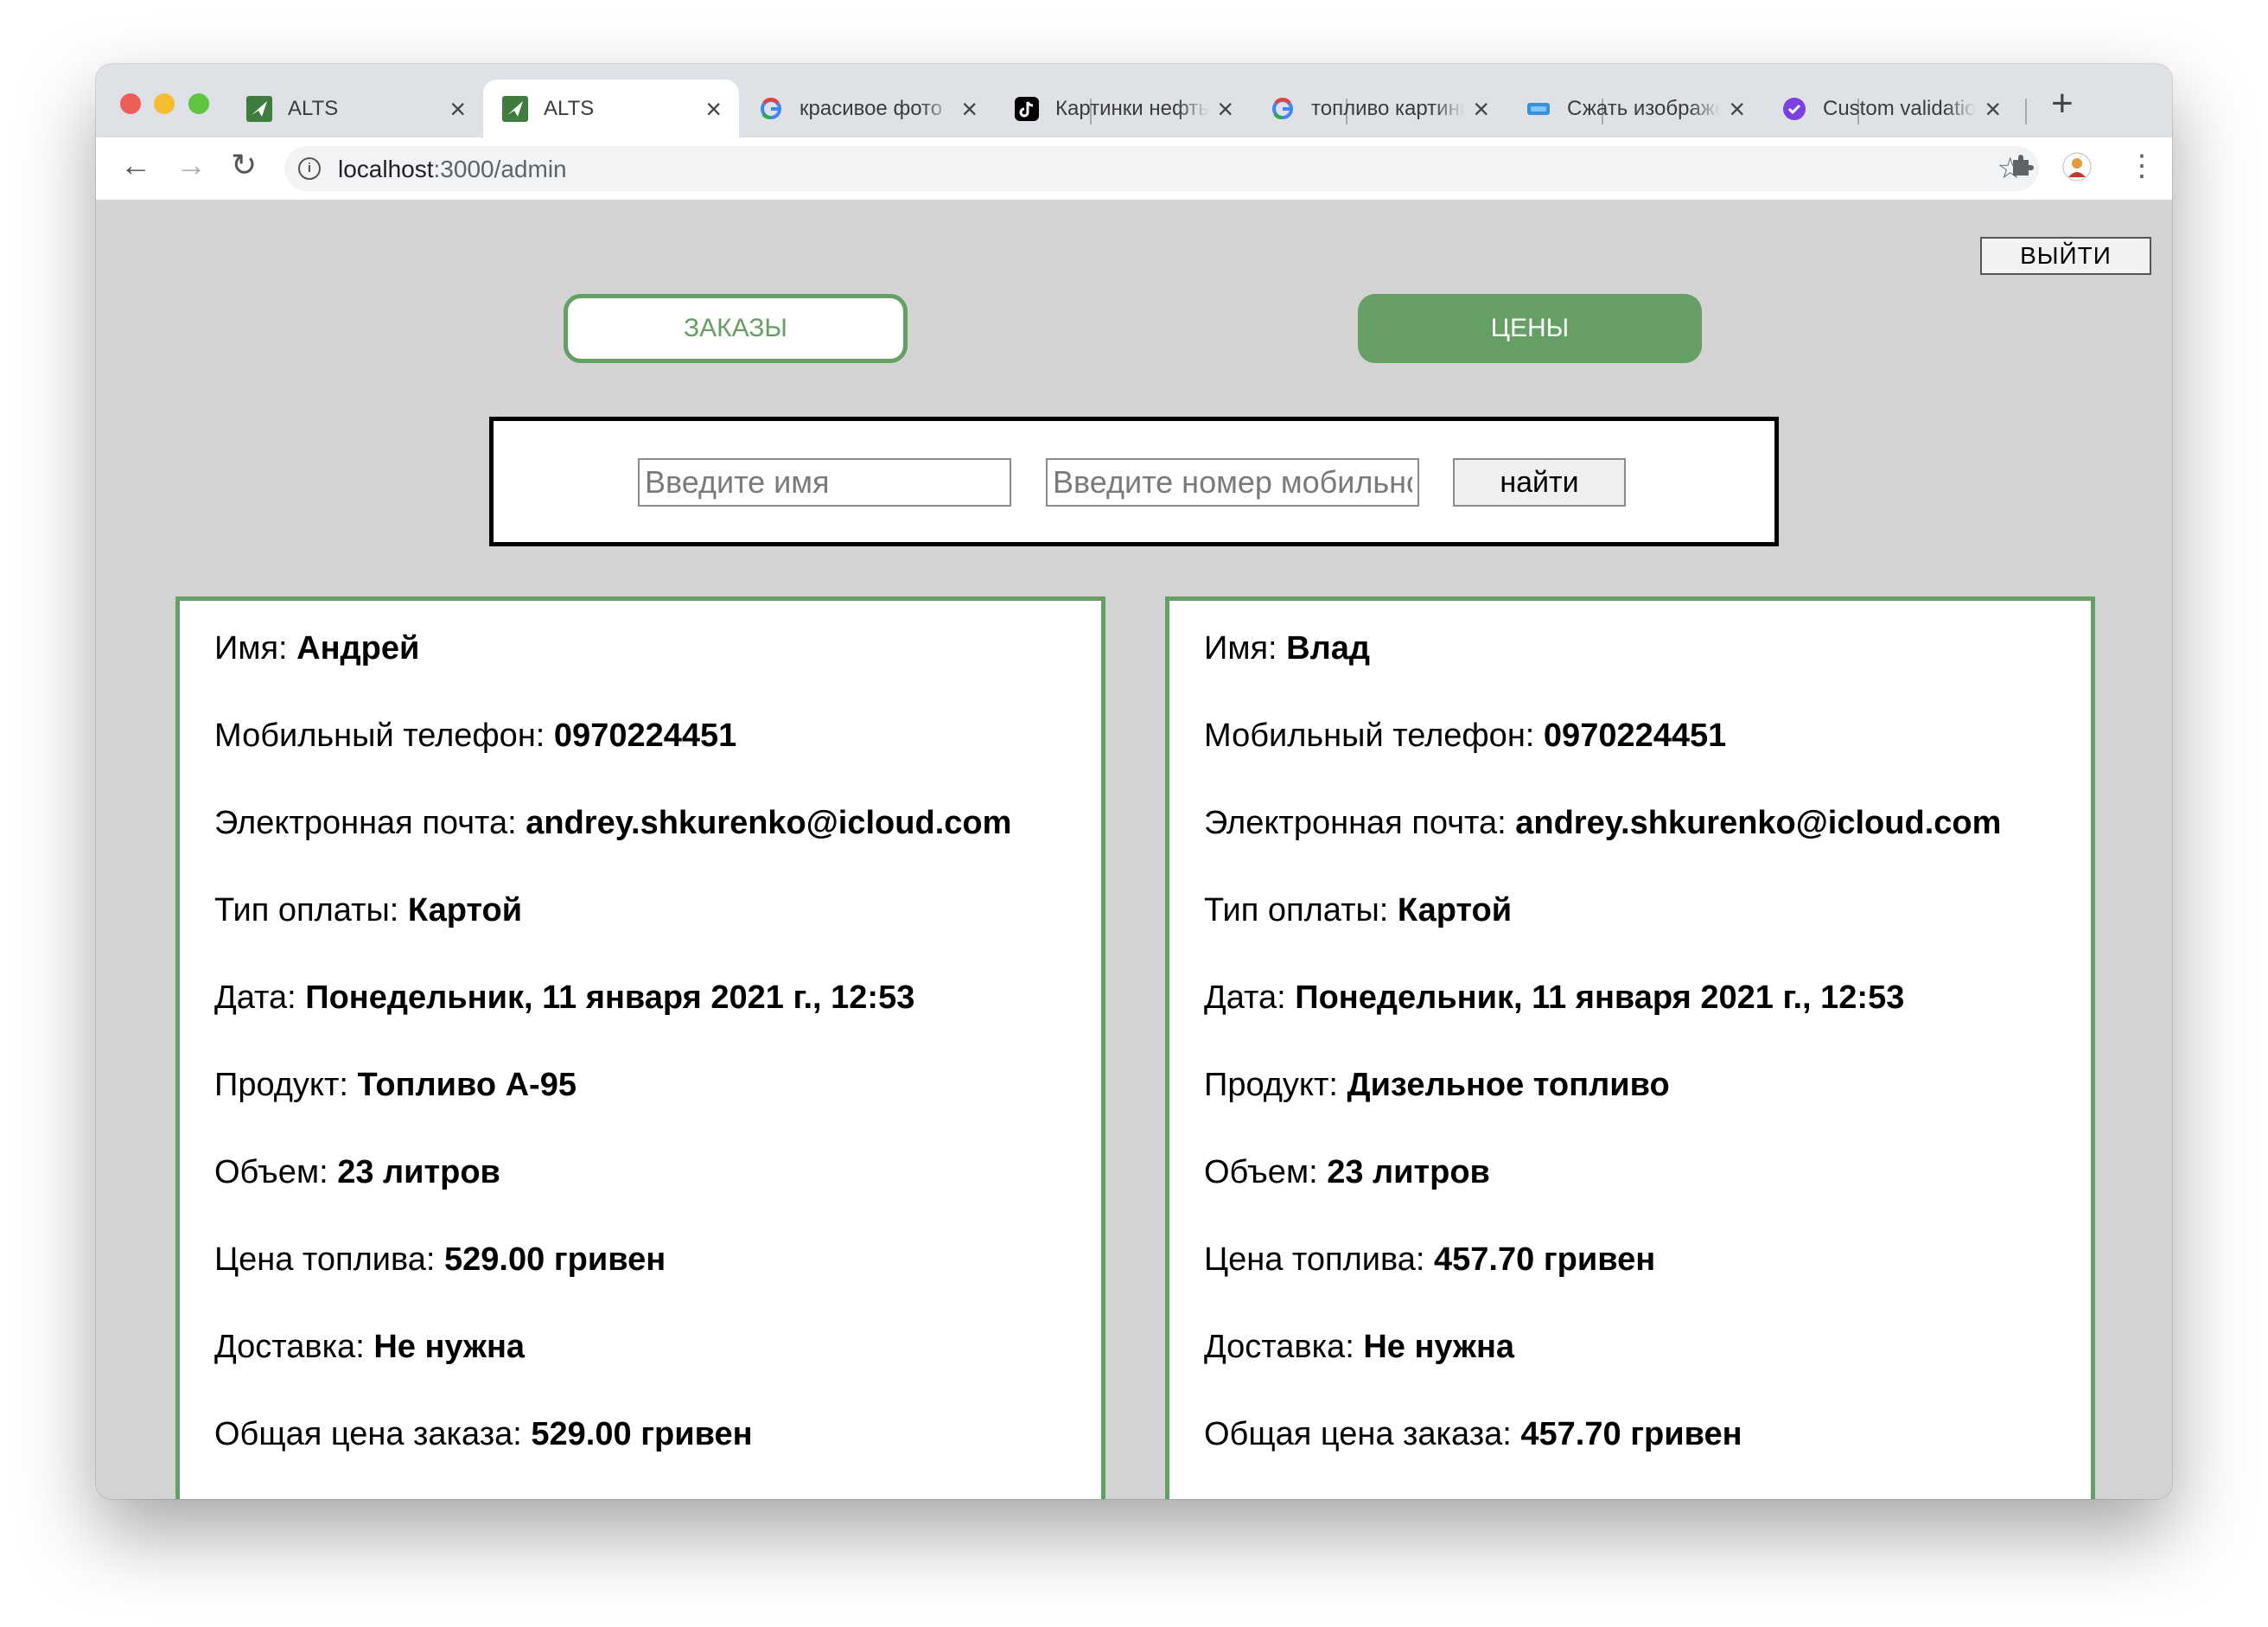  Describe the element at coordinates (867, 109) in the screenshot. I see `browser-tab: красивое фото ×` at that location.